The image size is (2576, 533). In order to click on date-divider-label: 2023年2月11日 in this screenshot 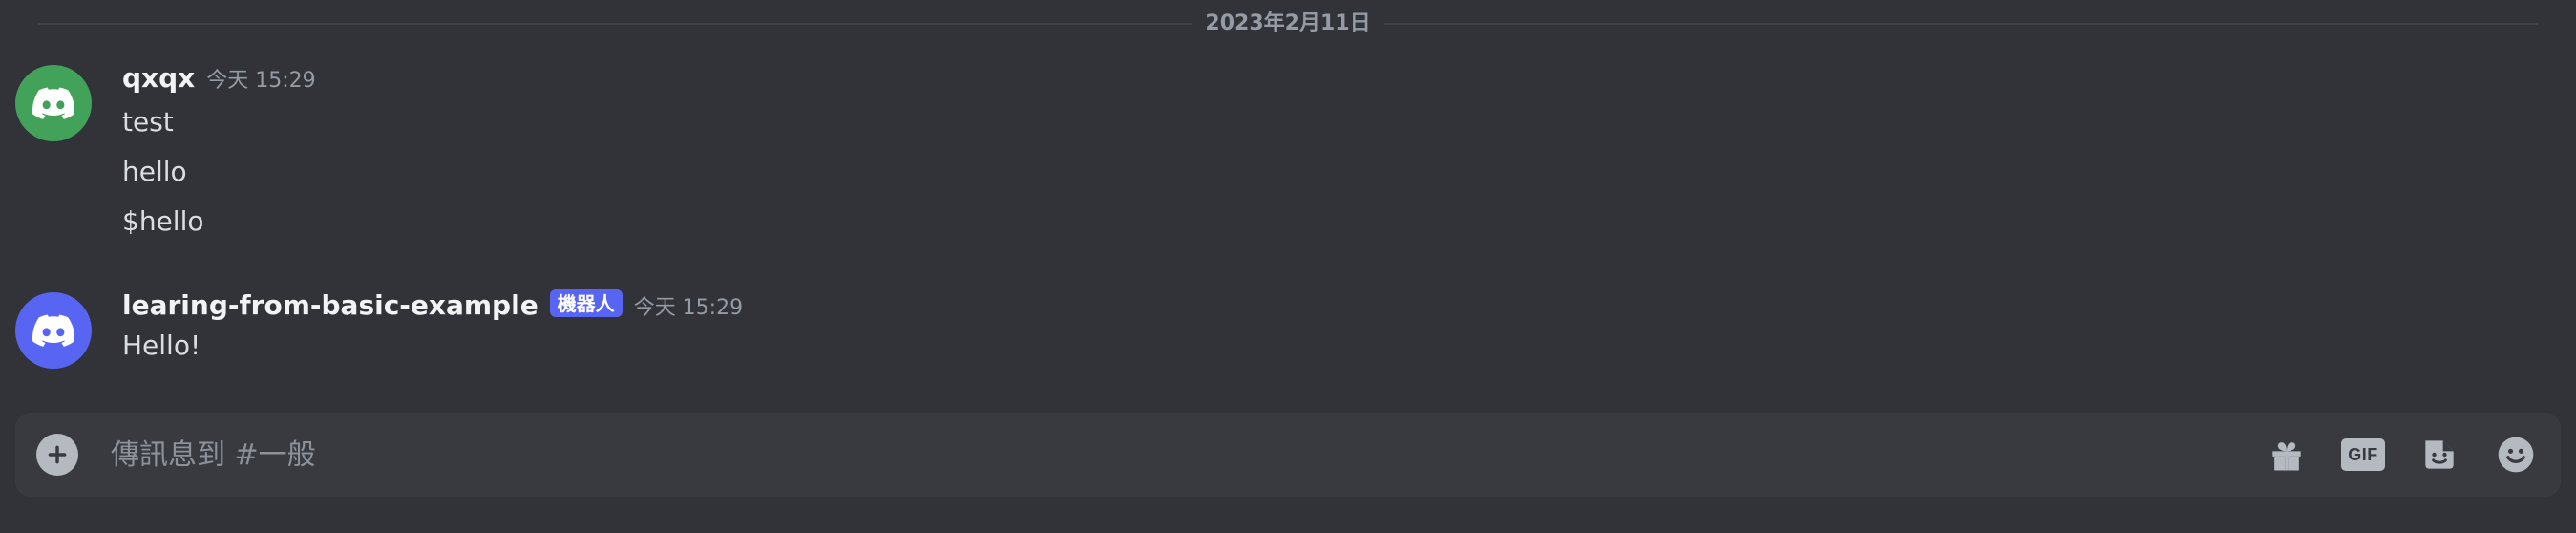, I will do `click(1288, 23)`.